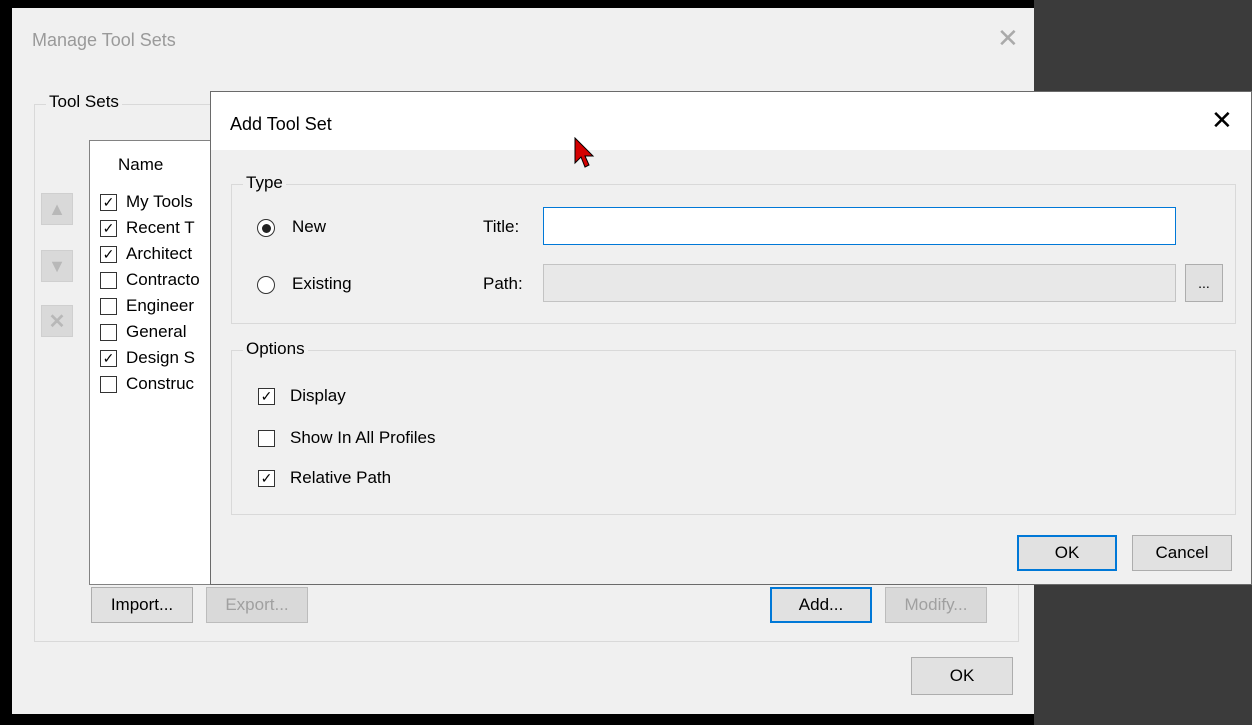 The width and height of the screenshot is (1252, 725). I want to click on radio-dot, so click(266, 228).